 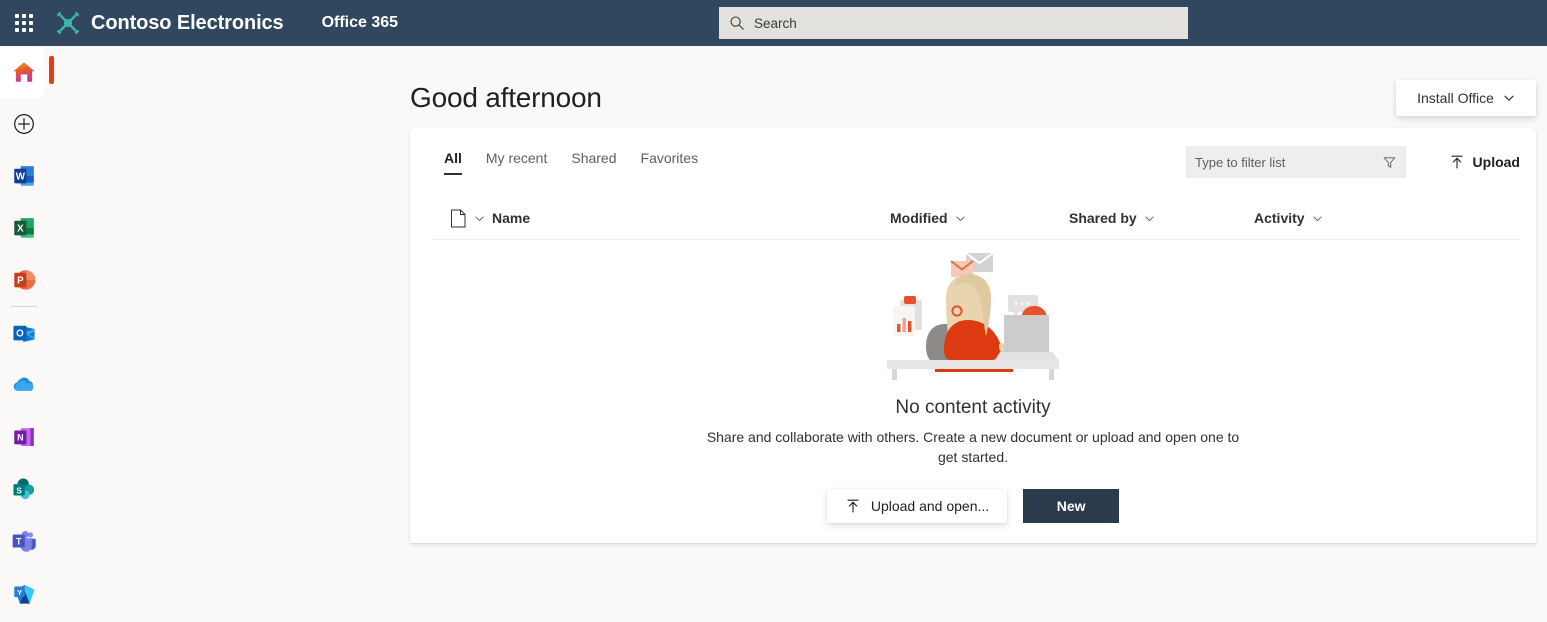 I want to click on install-office-button: Install Office, so click(x=1466, y=98).